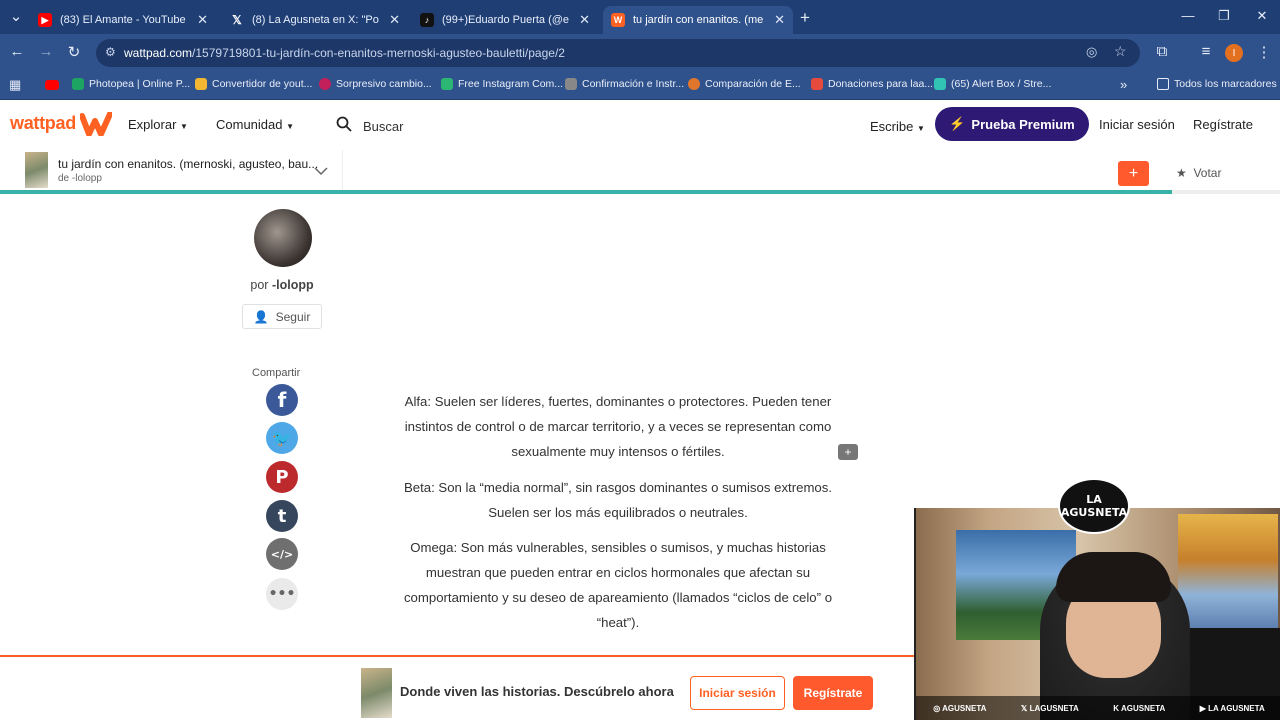 Image resolution: width=1280 pixels, height=720 pixels. I want to click on embed-share-icon: </>, so click(282, 554).